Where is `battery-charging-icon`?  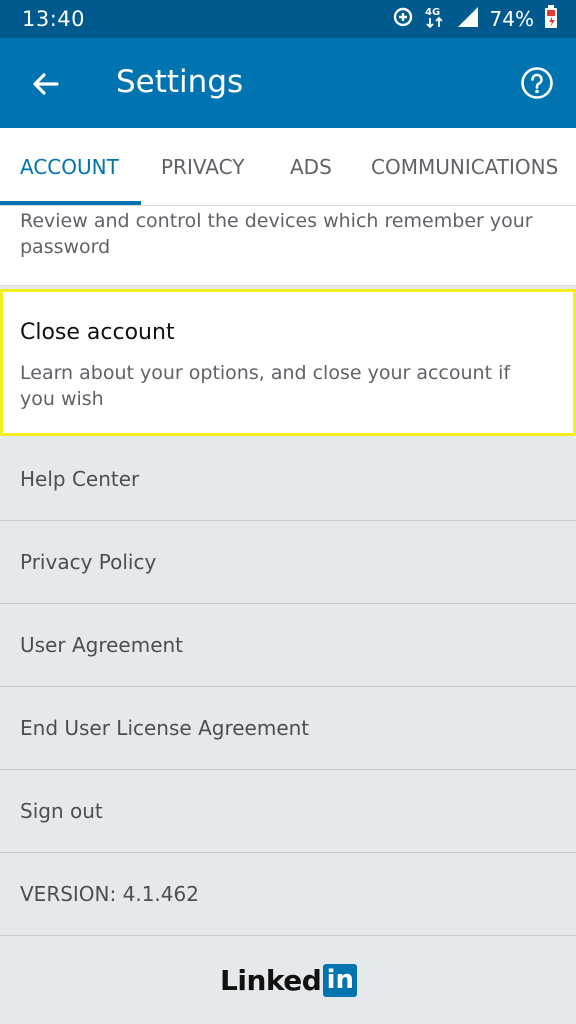 battery-charging-icon is located at coordinates (551, 19).